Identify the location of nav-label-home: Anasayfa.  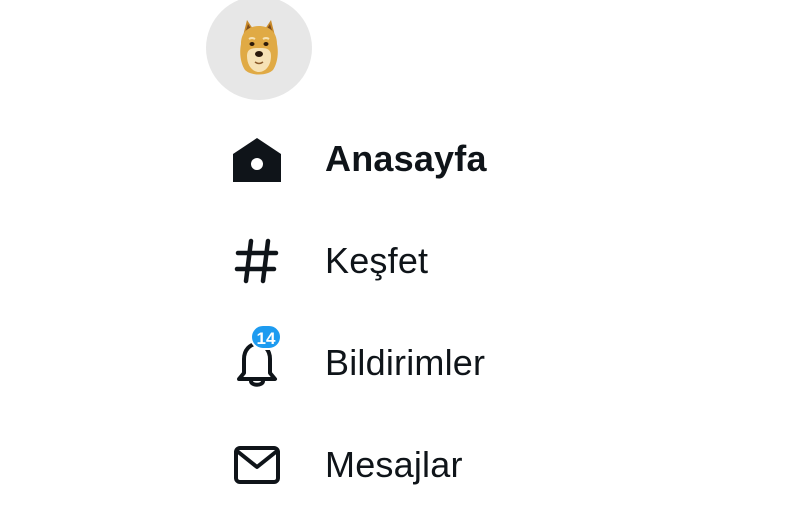
(406, 158).